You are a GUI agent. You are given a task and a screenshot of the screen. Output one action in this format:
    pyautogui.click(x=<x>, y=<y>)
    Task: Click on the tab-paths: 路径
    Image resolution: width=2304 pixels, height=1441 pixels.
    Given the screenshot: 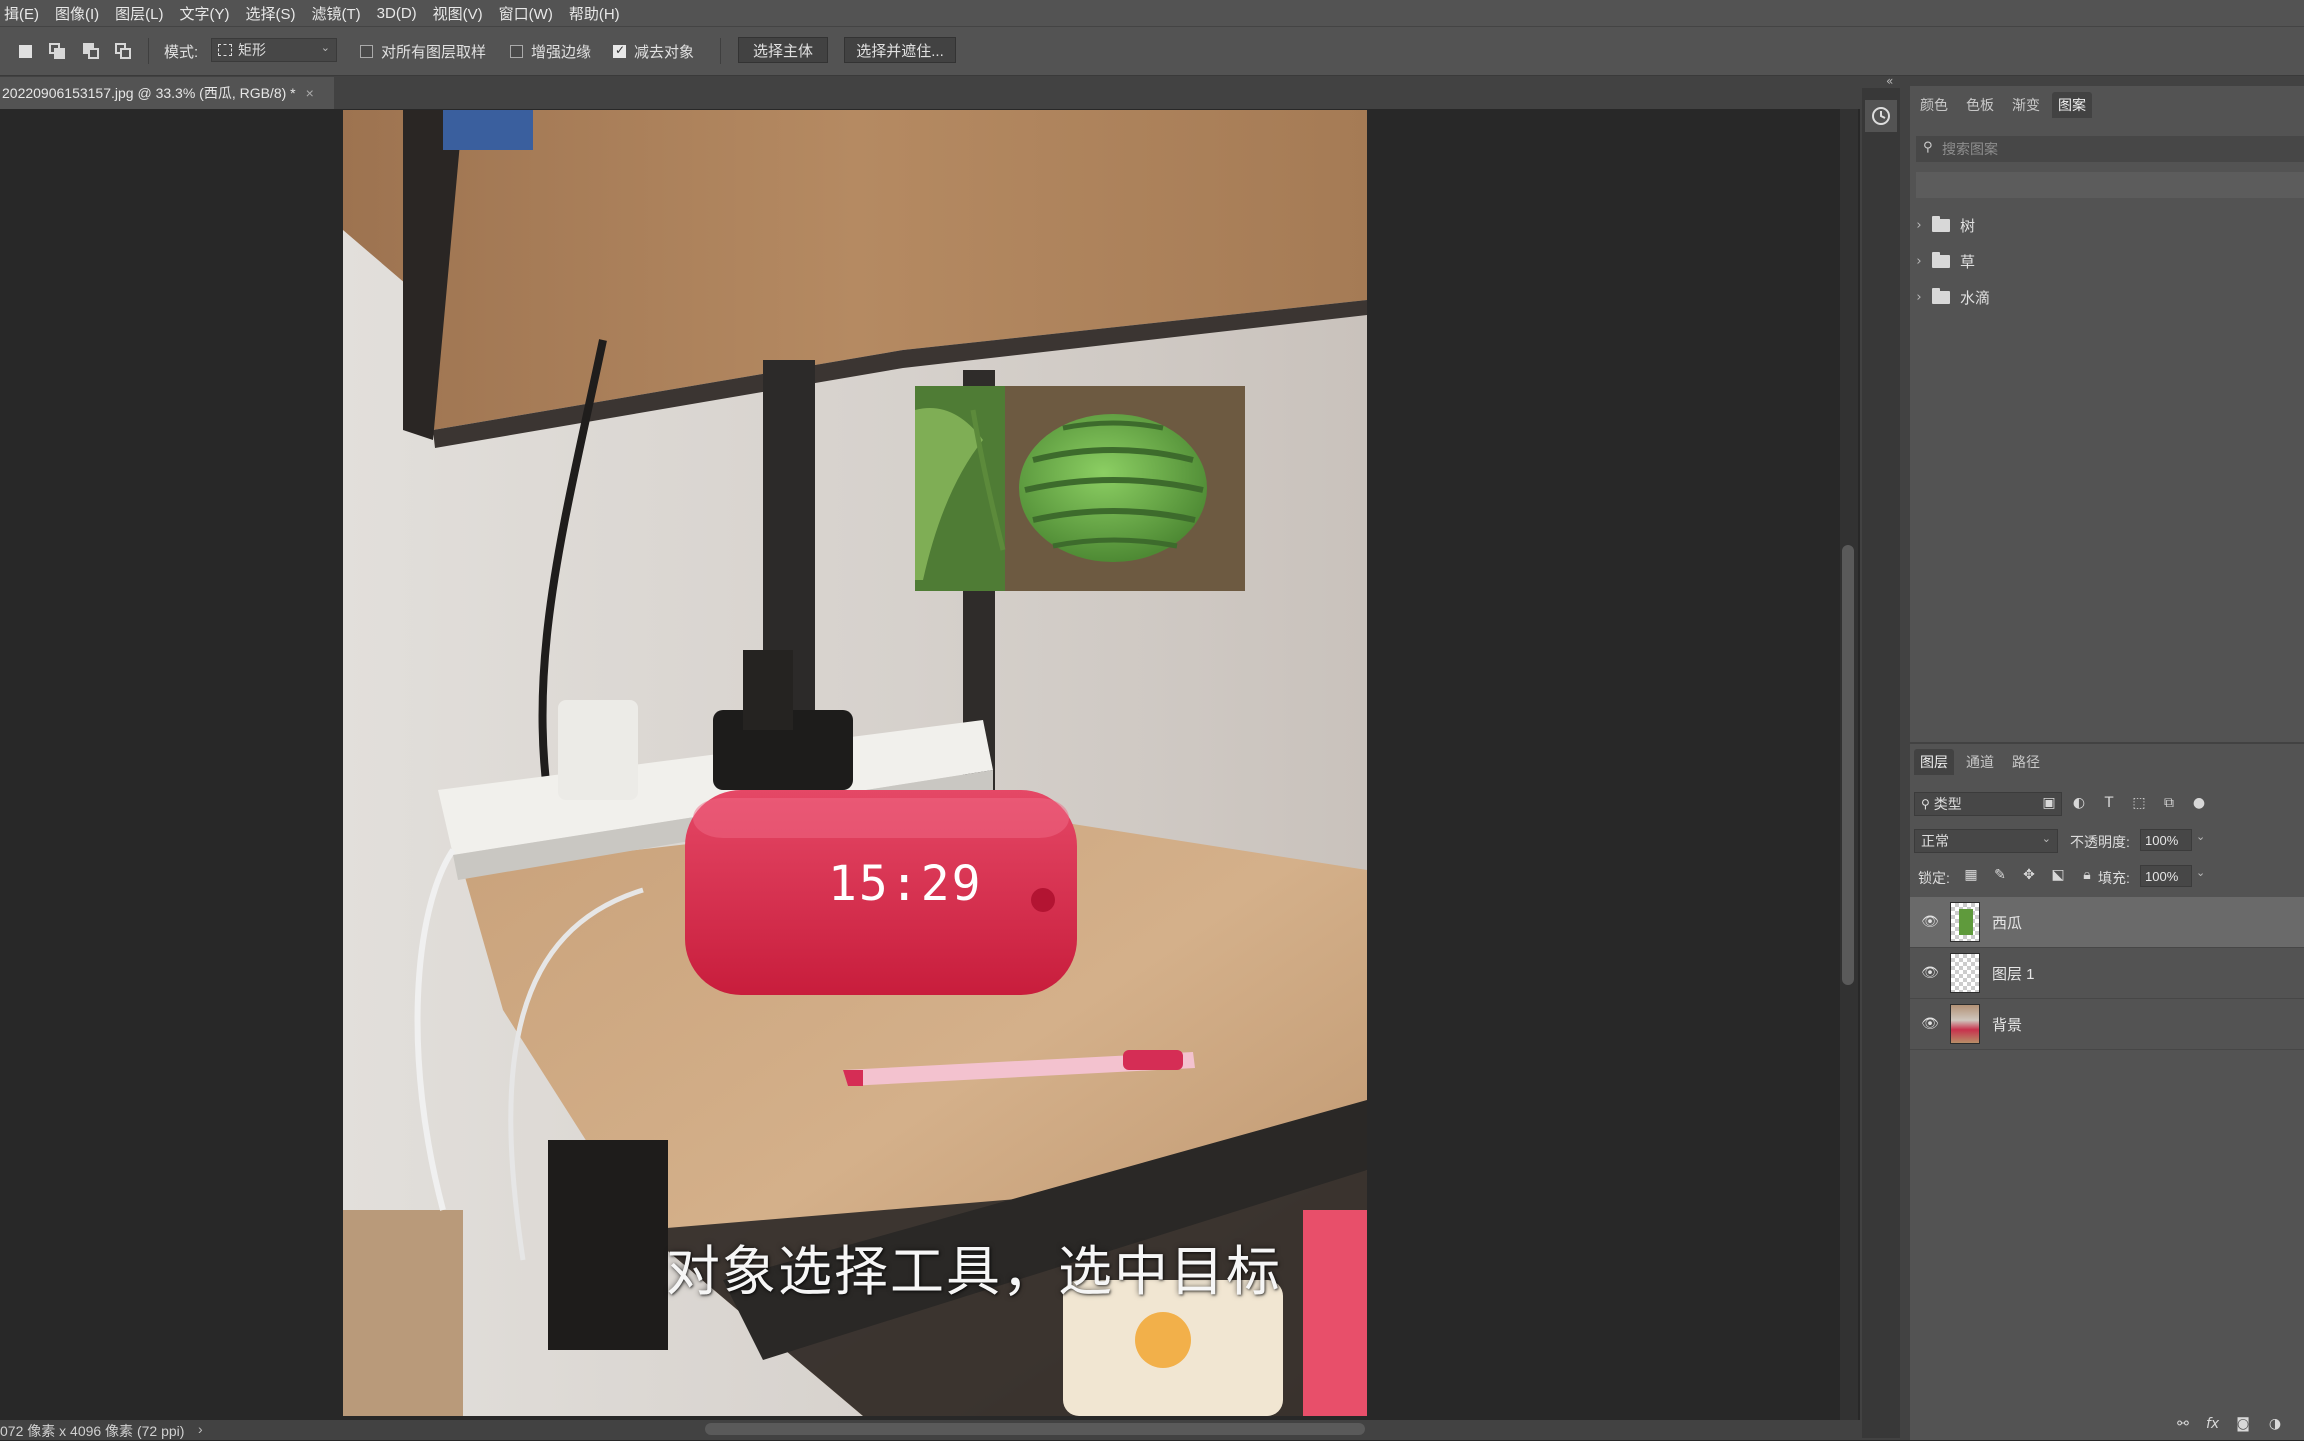 What is the action you would take?
    pyautogui.click(x=2026, y=762)
    